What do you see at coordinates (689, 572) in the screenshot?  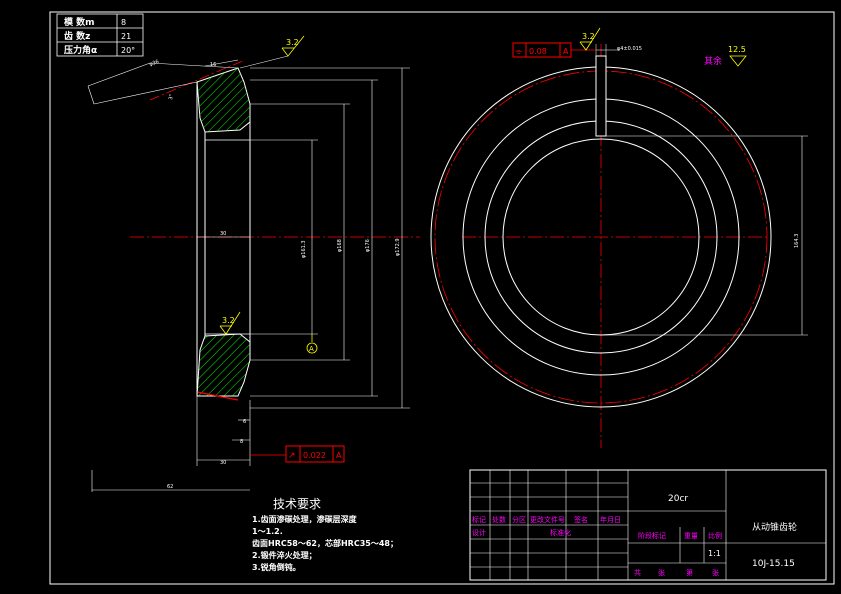 I see `tb-sheet-3: 第` at bounding box center [689, 572].